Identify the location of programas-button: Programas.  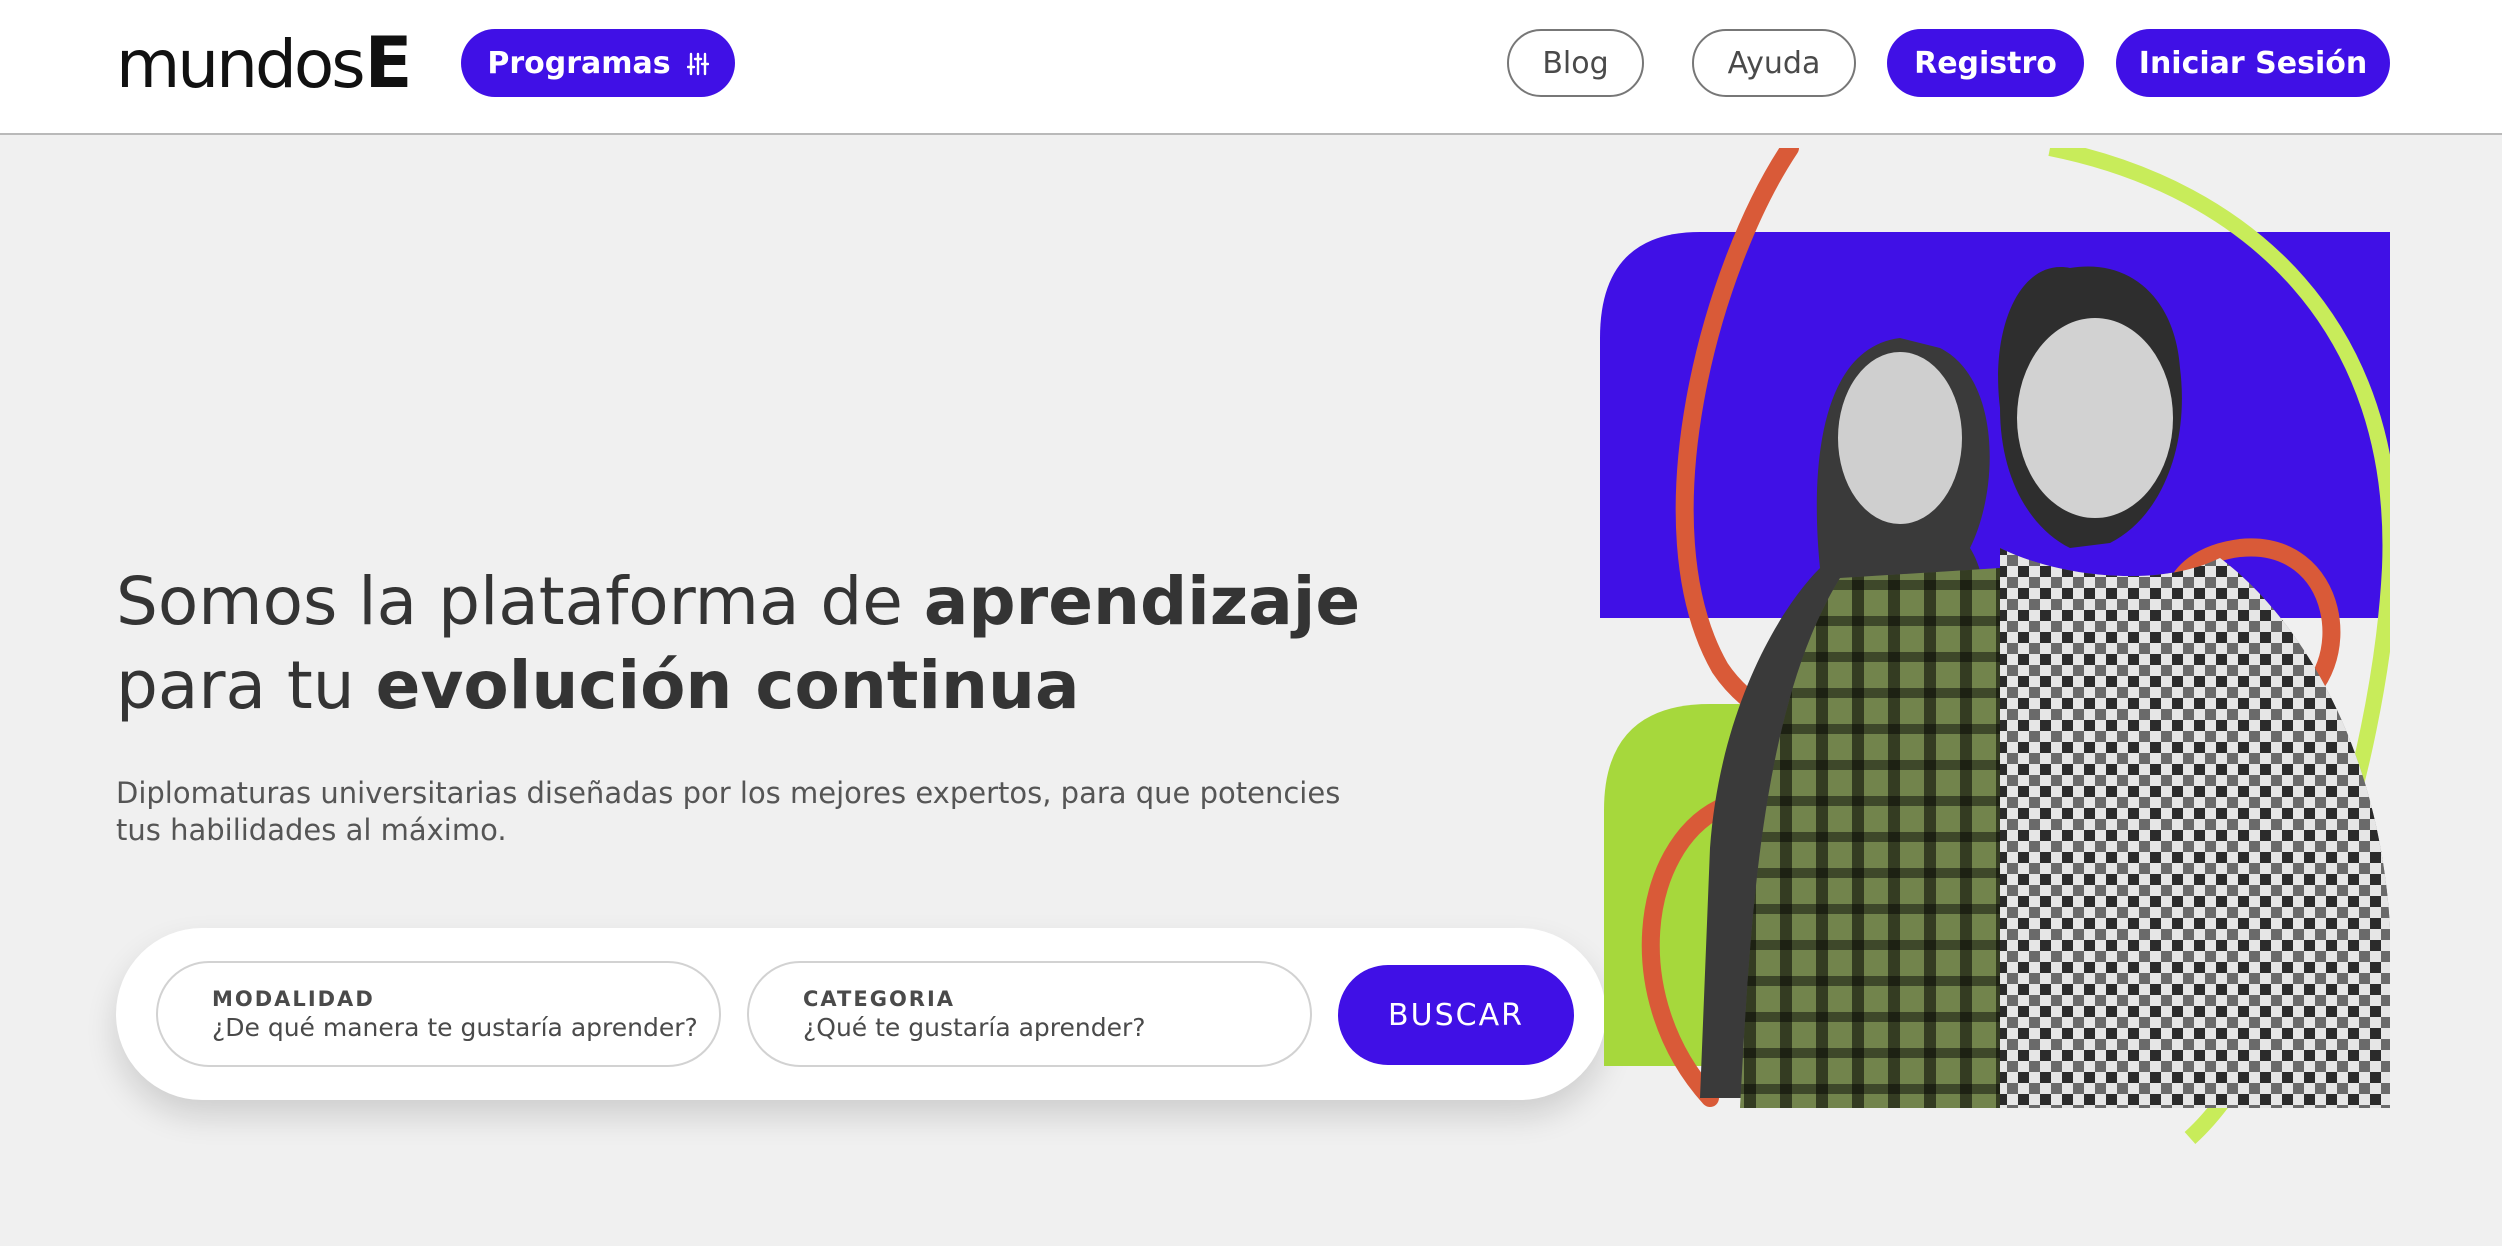
(598, 63).